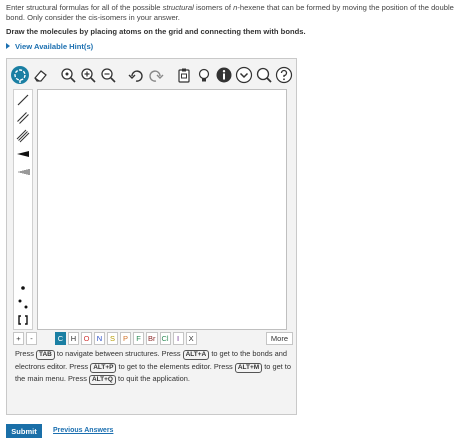 Image resolution: width=474 pixels, height=443 pixels. I want to click on redo-button, so click(156, 75).